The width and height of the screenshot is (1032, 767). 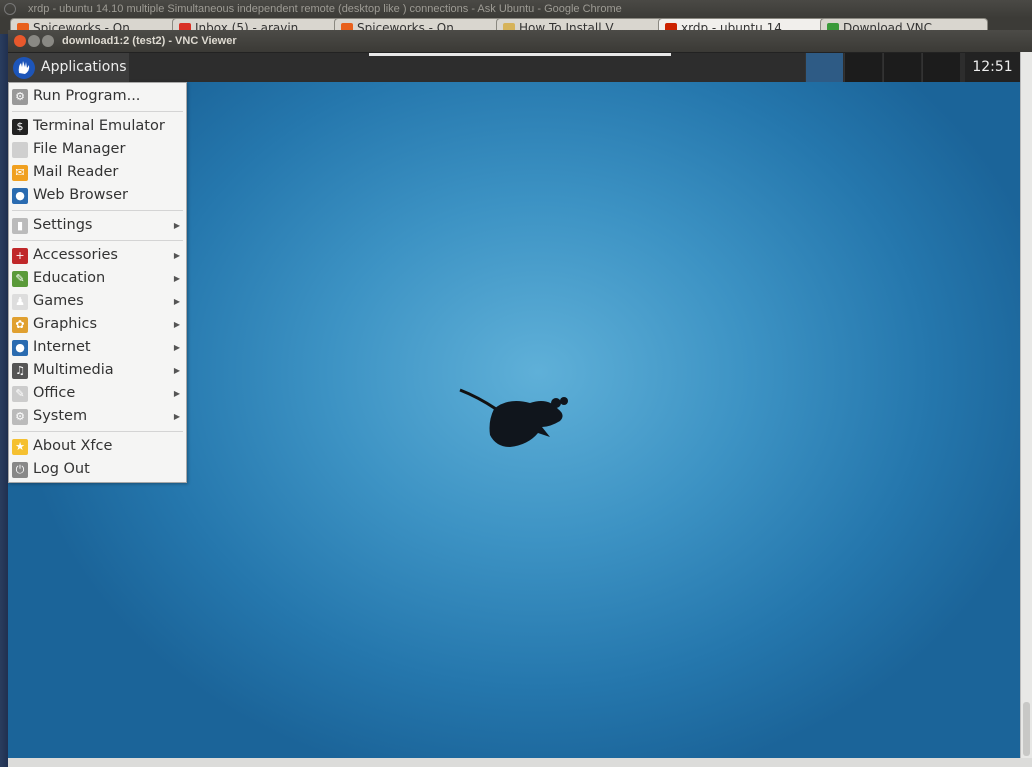 What do you see at coordinates (10, 9) in the screenshot?
I see `close-window-icon` at bounding box center [10, 9].